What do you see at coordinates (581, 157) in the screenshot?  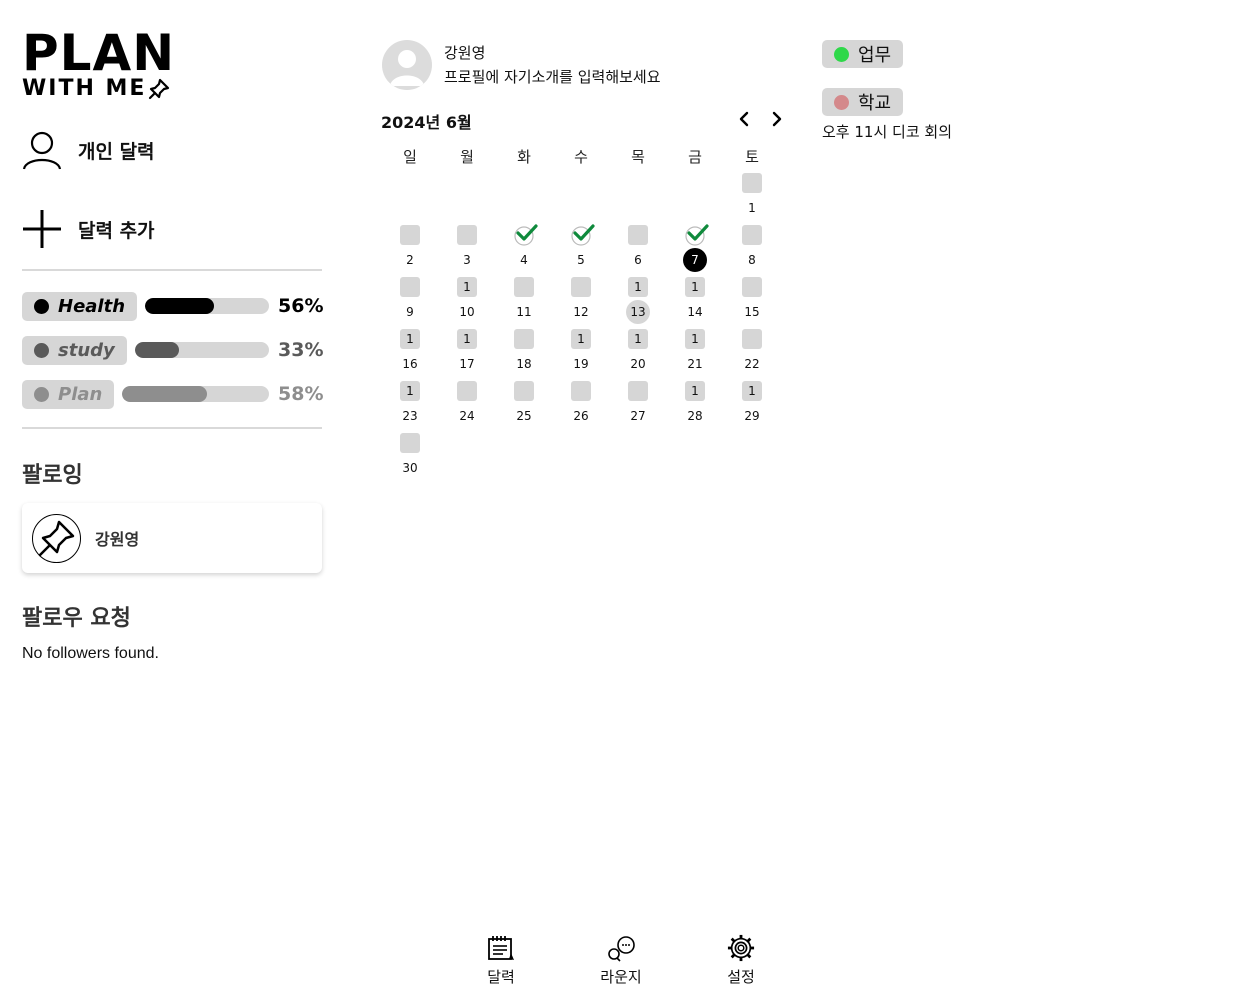 I see `weekday-wed: 수` at bounding box center [581, 157].